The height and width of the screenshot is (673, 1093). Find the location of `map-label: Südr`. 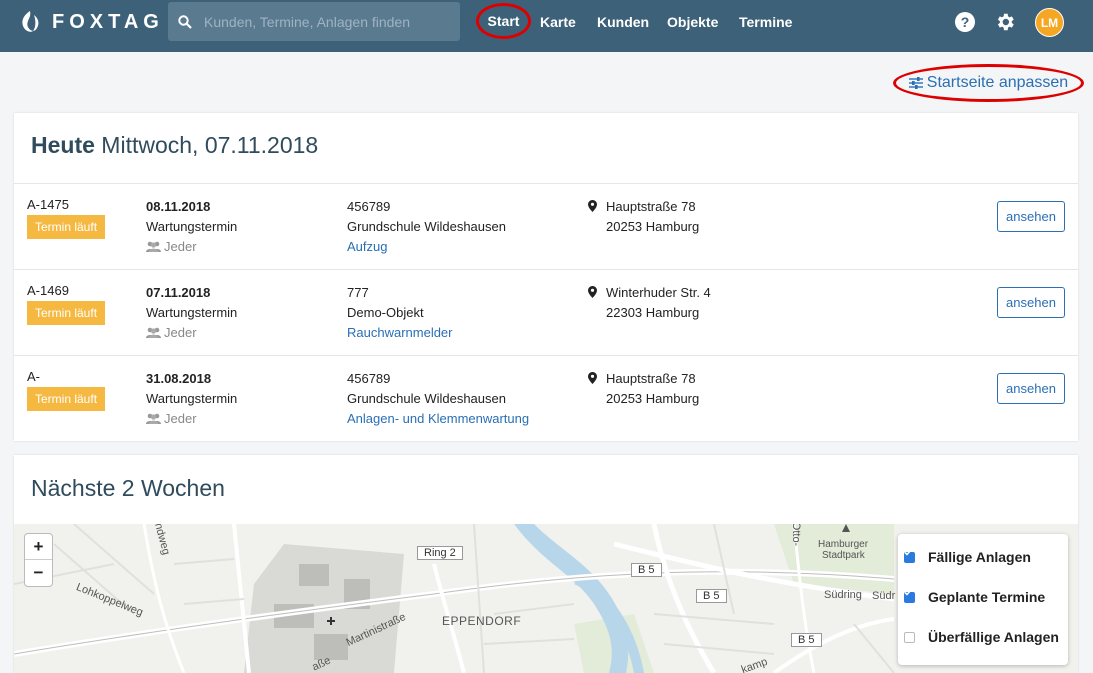

map-label: Südr is located at coordinates (884, 596).